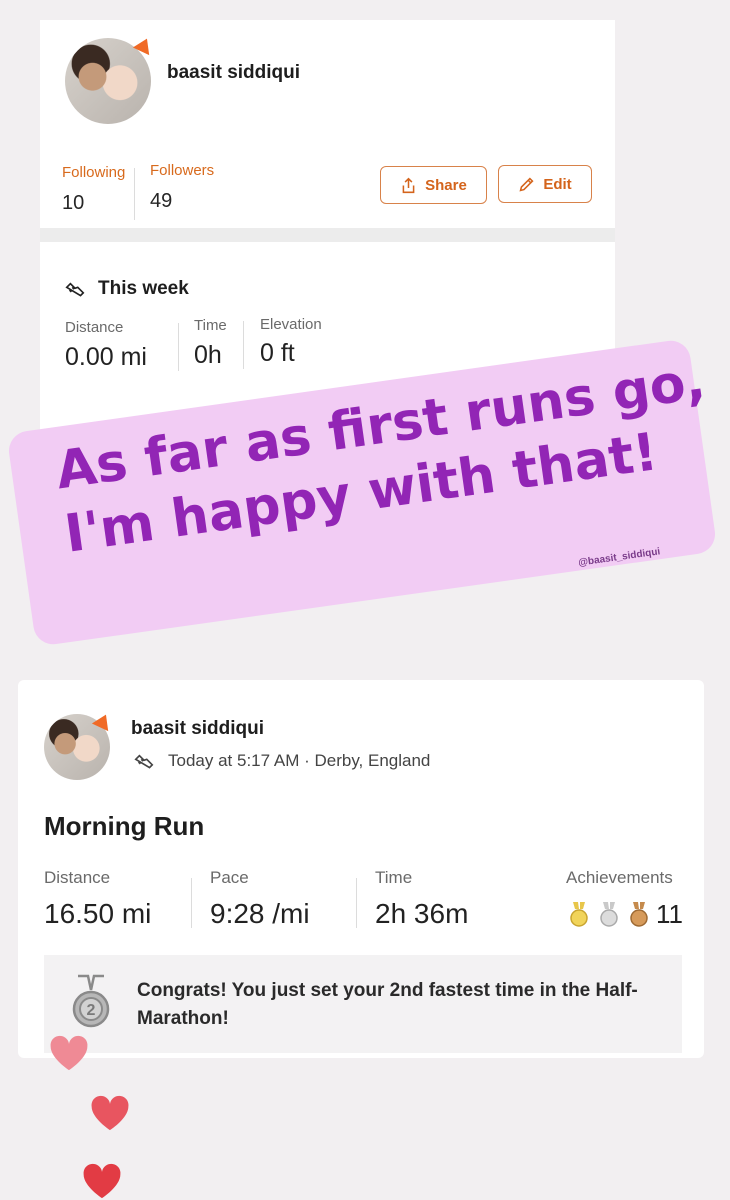 The height and width of the screenshot is (1200, 730). What do you see at coordinates (161, 201) in the screenshot?
I see `followers-value: 49` at bounding box center [161, 201].